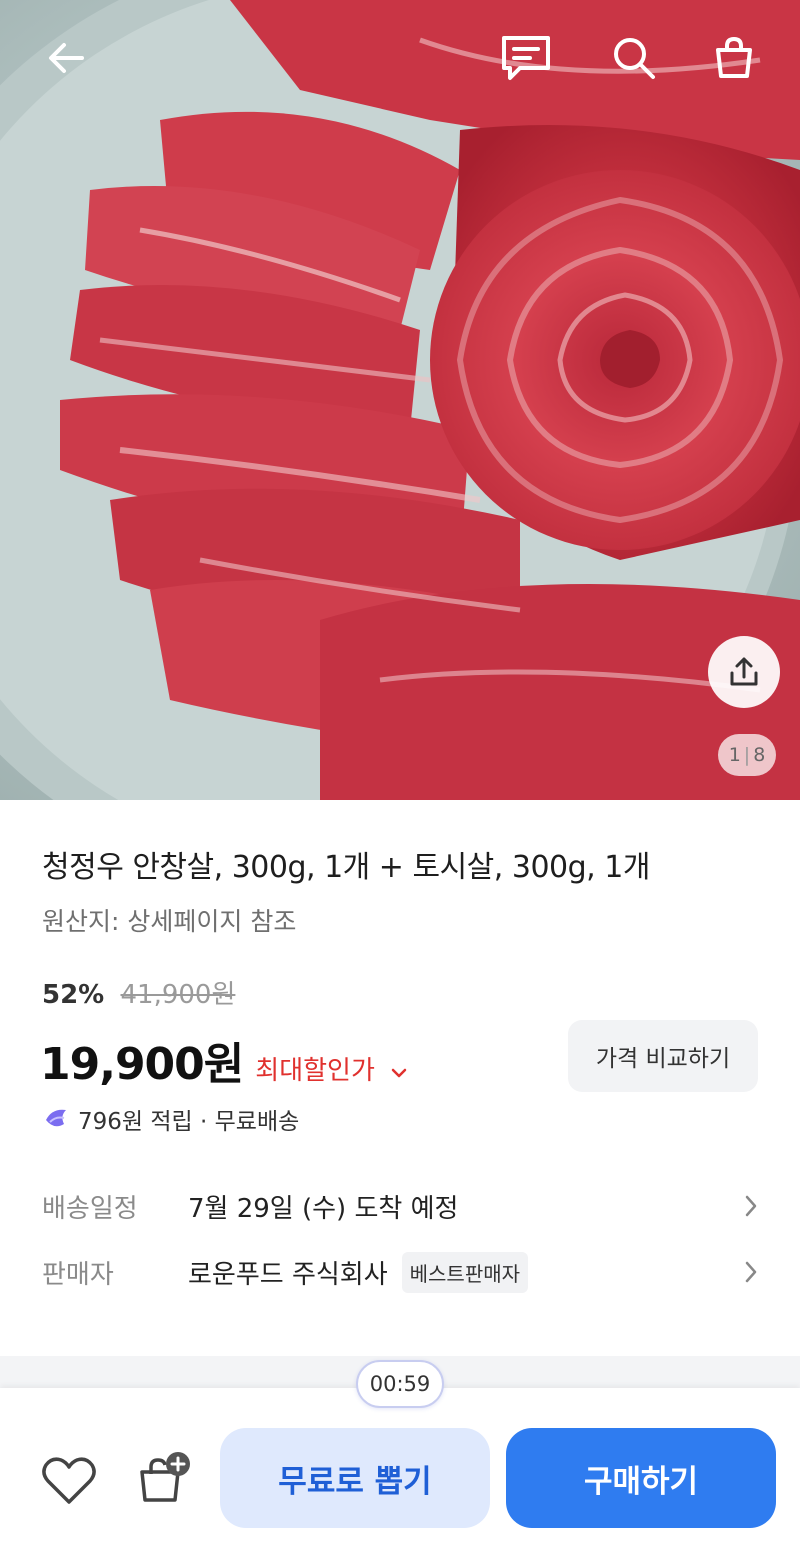  I want to click on original-price: 41,900원, so click(178, 995).